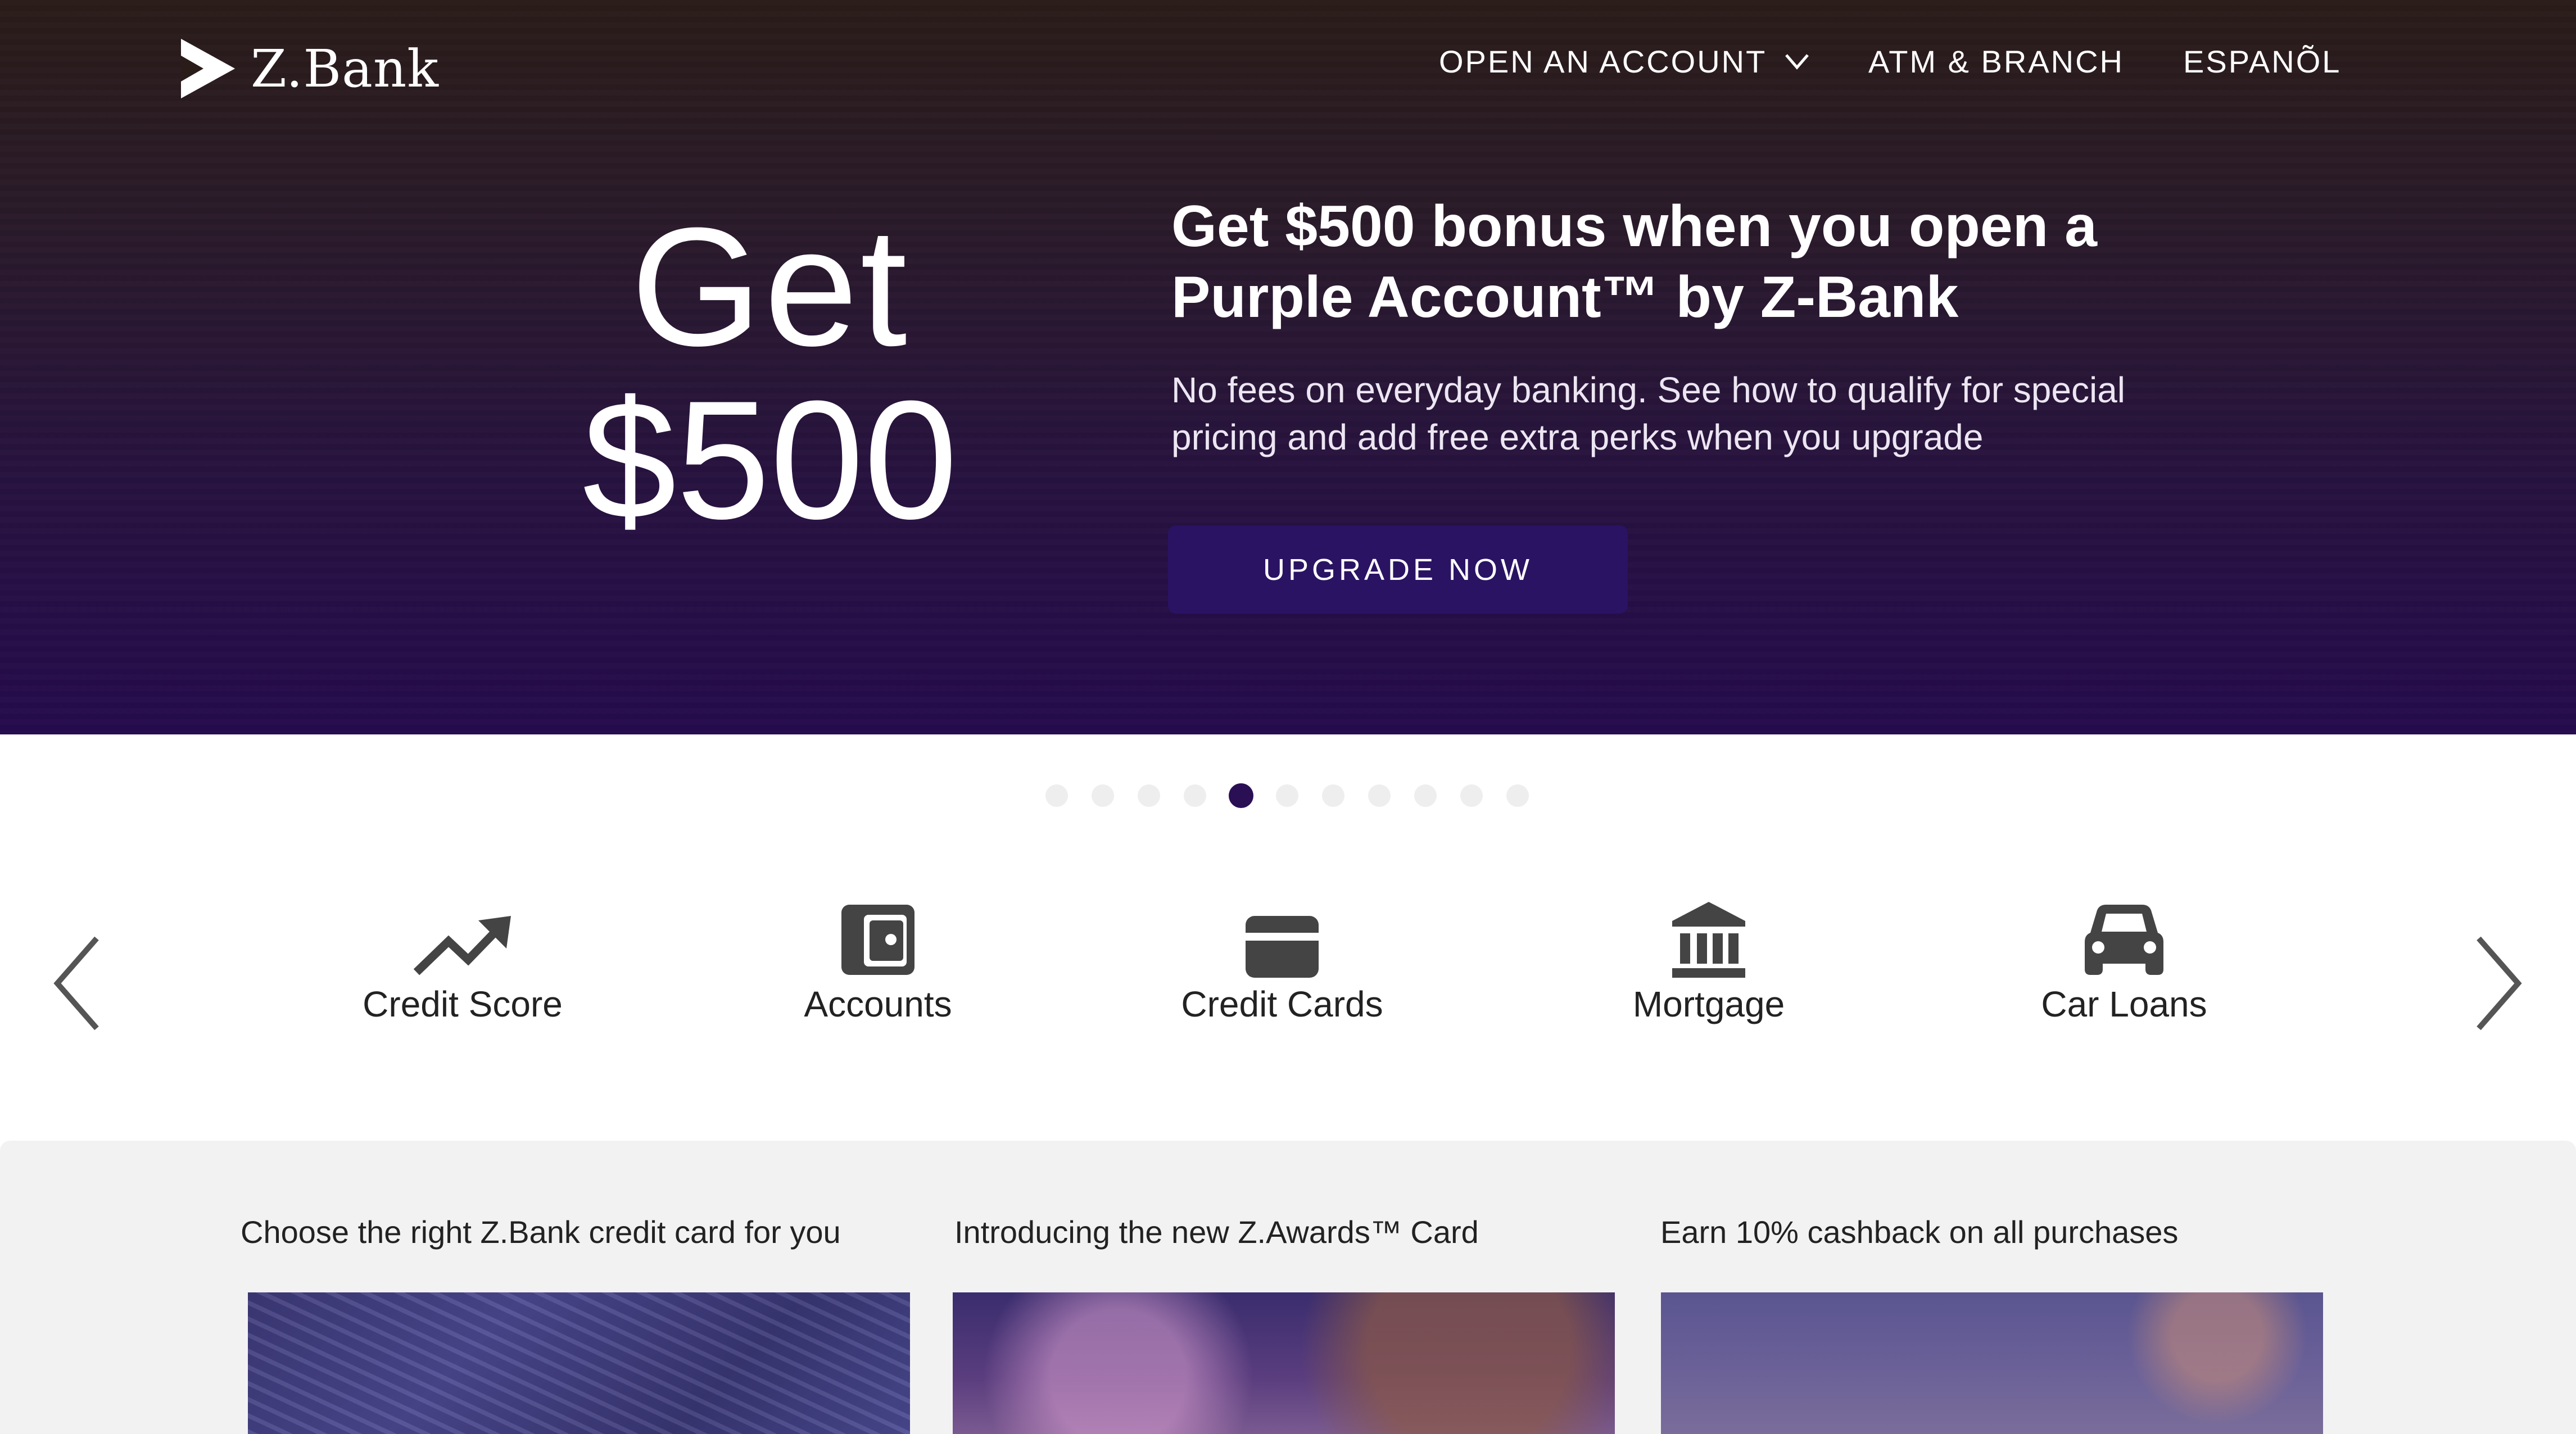  I want to click on quick-link-accounts: Accounts, so click(877, 962).